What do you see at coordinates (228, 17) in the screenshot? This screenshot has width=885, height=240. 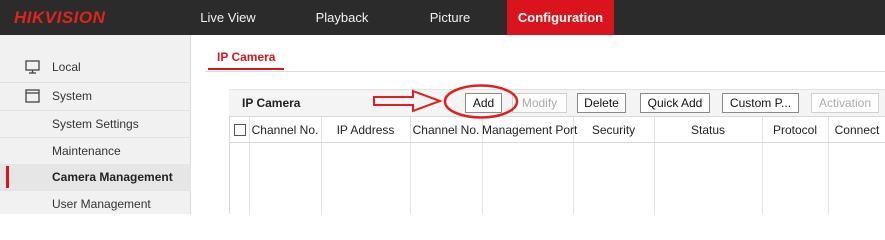 I see `nav-live-view: Live View` at bounding box center [228, 17].